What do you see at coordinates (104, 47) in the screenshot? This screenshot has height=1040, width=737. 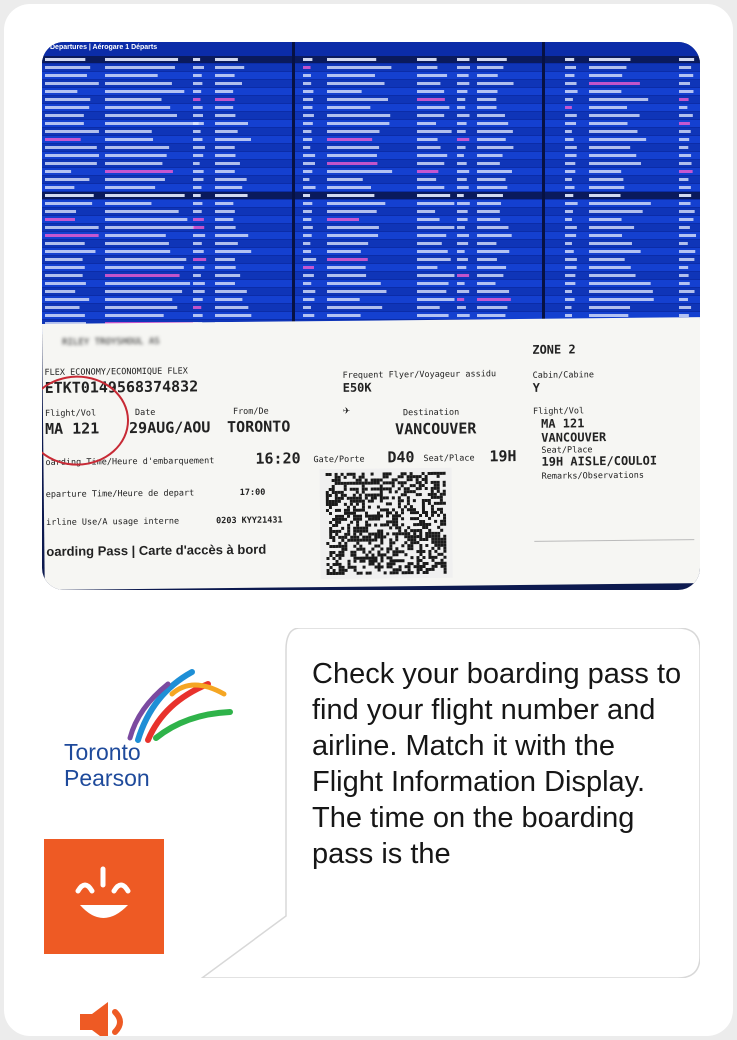 I see `fids-title: Departures | Aérogare 1 Départs` at bounding box center [104, 47].